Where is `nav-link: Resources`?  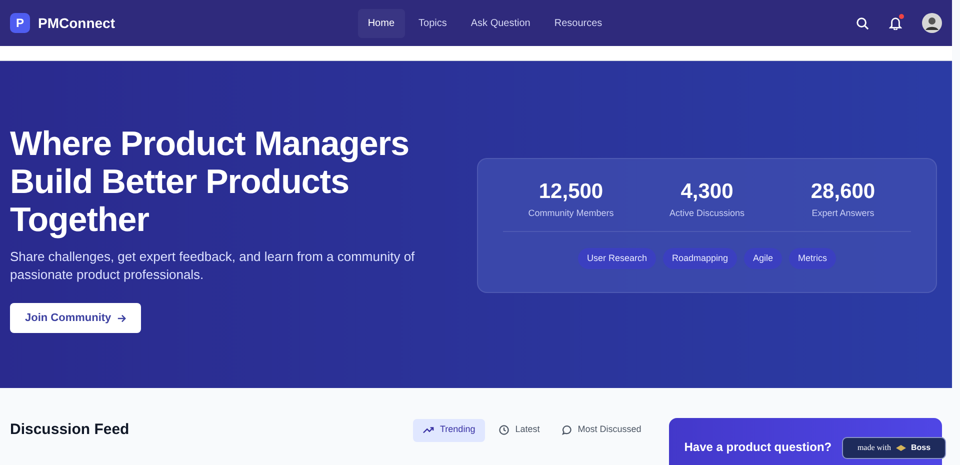
nav-link: Resources is located at coordinates (578, 23).